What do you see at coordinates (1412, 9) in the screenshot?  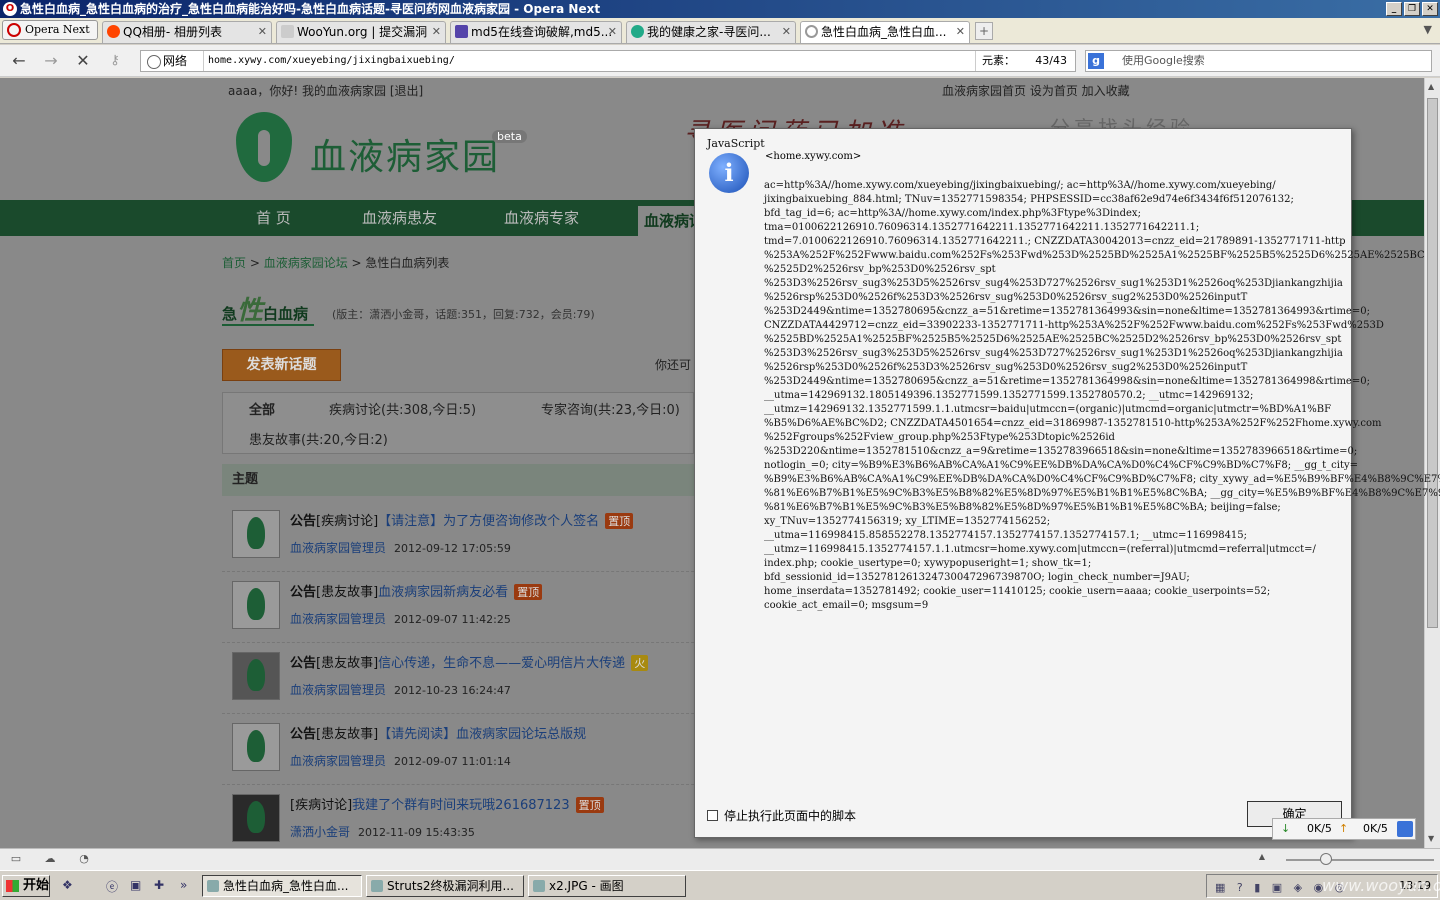 I see `maximize-button: ❐` at bounding box center [1412, 9].